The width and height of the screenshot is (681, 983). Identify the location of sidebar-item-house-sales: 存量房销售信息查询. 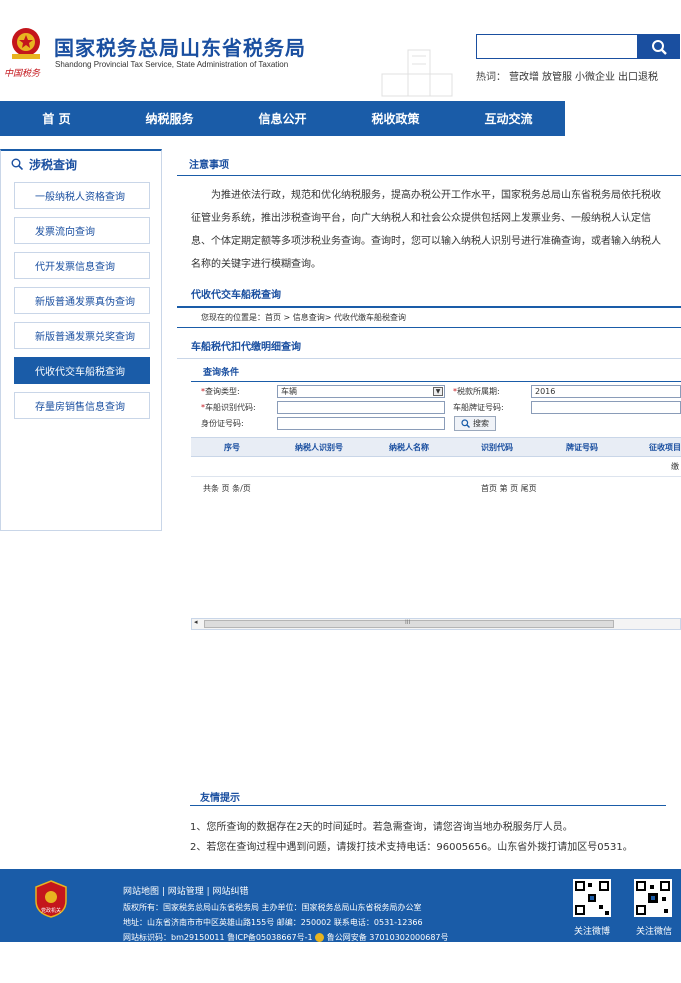
(82, 405).